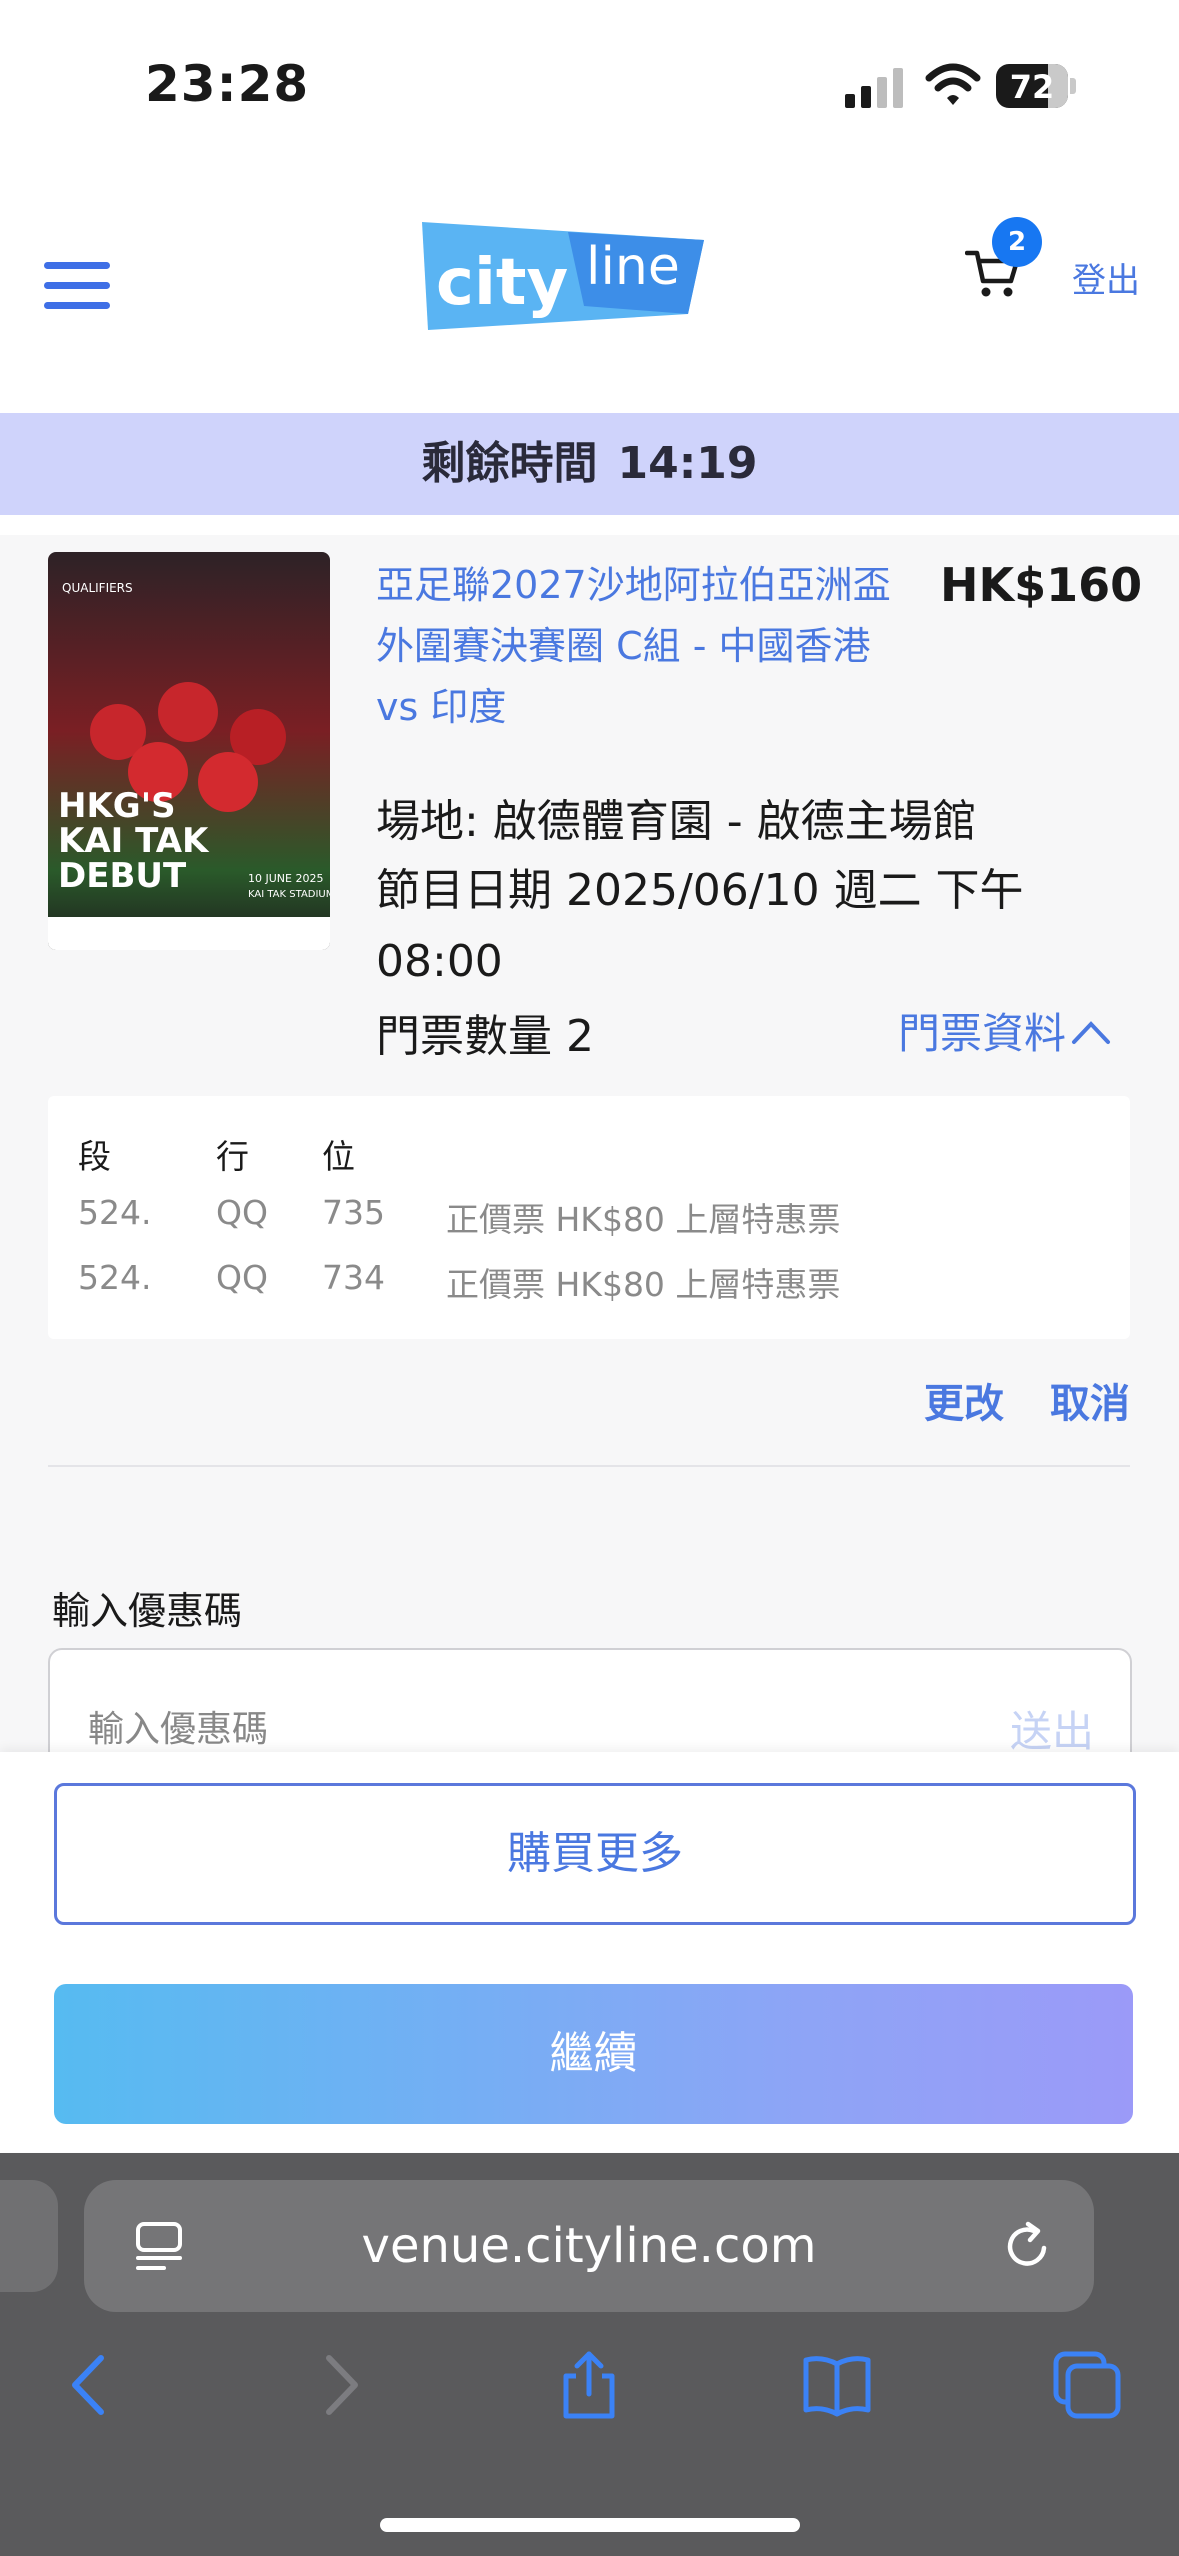  What do you see at coordinates (1041, 585) in the screenshot?
I see `total-price: HK$160` at bounding box center [1041, 585].